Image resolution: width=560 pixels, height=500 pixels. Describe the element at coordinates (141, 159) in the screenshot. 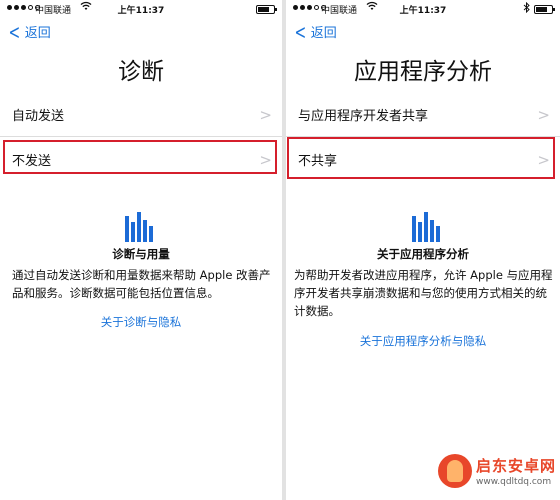

I see `option-dont-send: 不发送 >` at that location.